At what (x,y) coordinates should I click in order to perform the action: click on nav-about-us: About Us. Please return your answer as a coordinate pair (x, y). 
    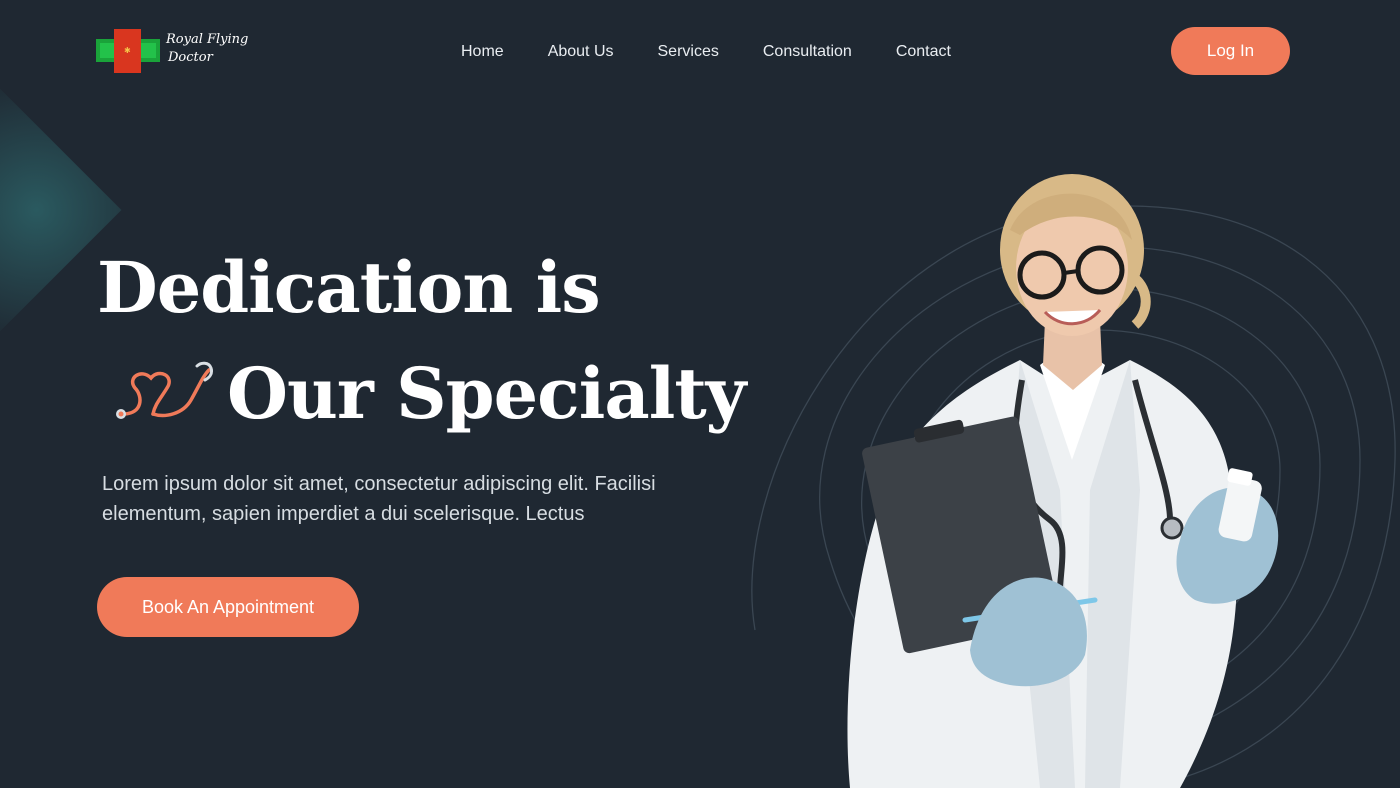
    Looking at the image, I should click on (581, 52).